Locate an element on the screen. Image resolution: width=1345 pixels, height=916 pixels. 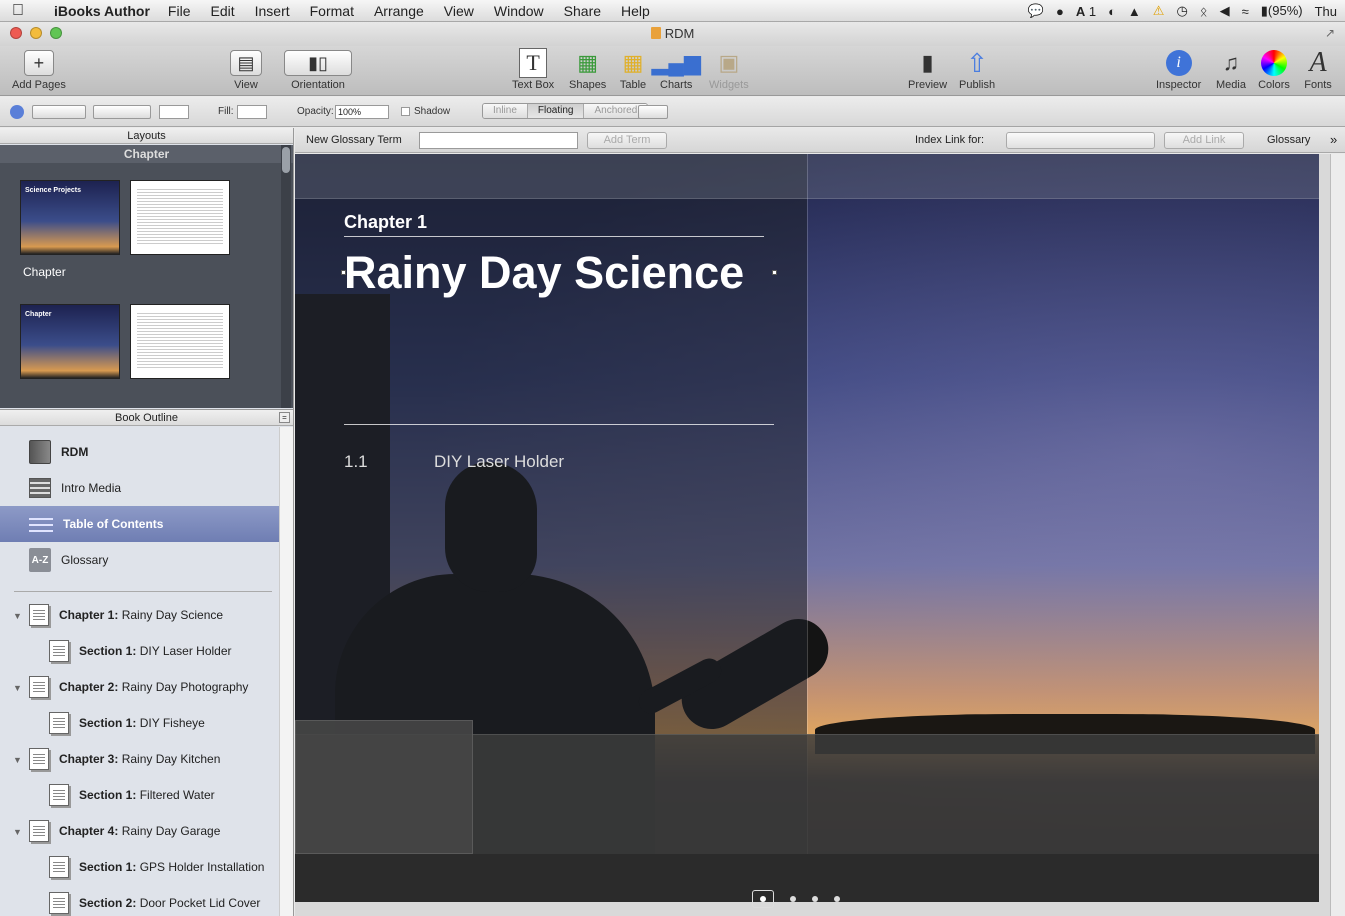
shapes-icon: ▦ is located at coordinates (588, 62).